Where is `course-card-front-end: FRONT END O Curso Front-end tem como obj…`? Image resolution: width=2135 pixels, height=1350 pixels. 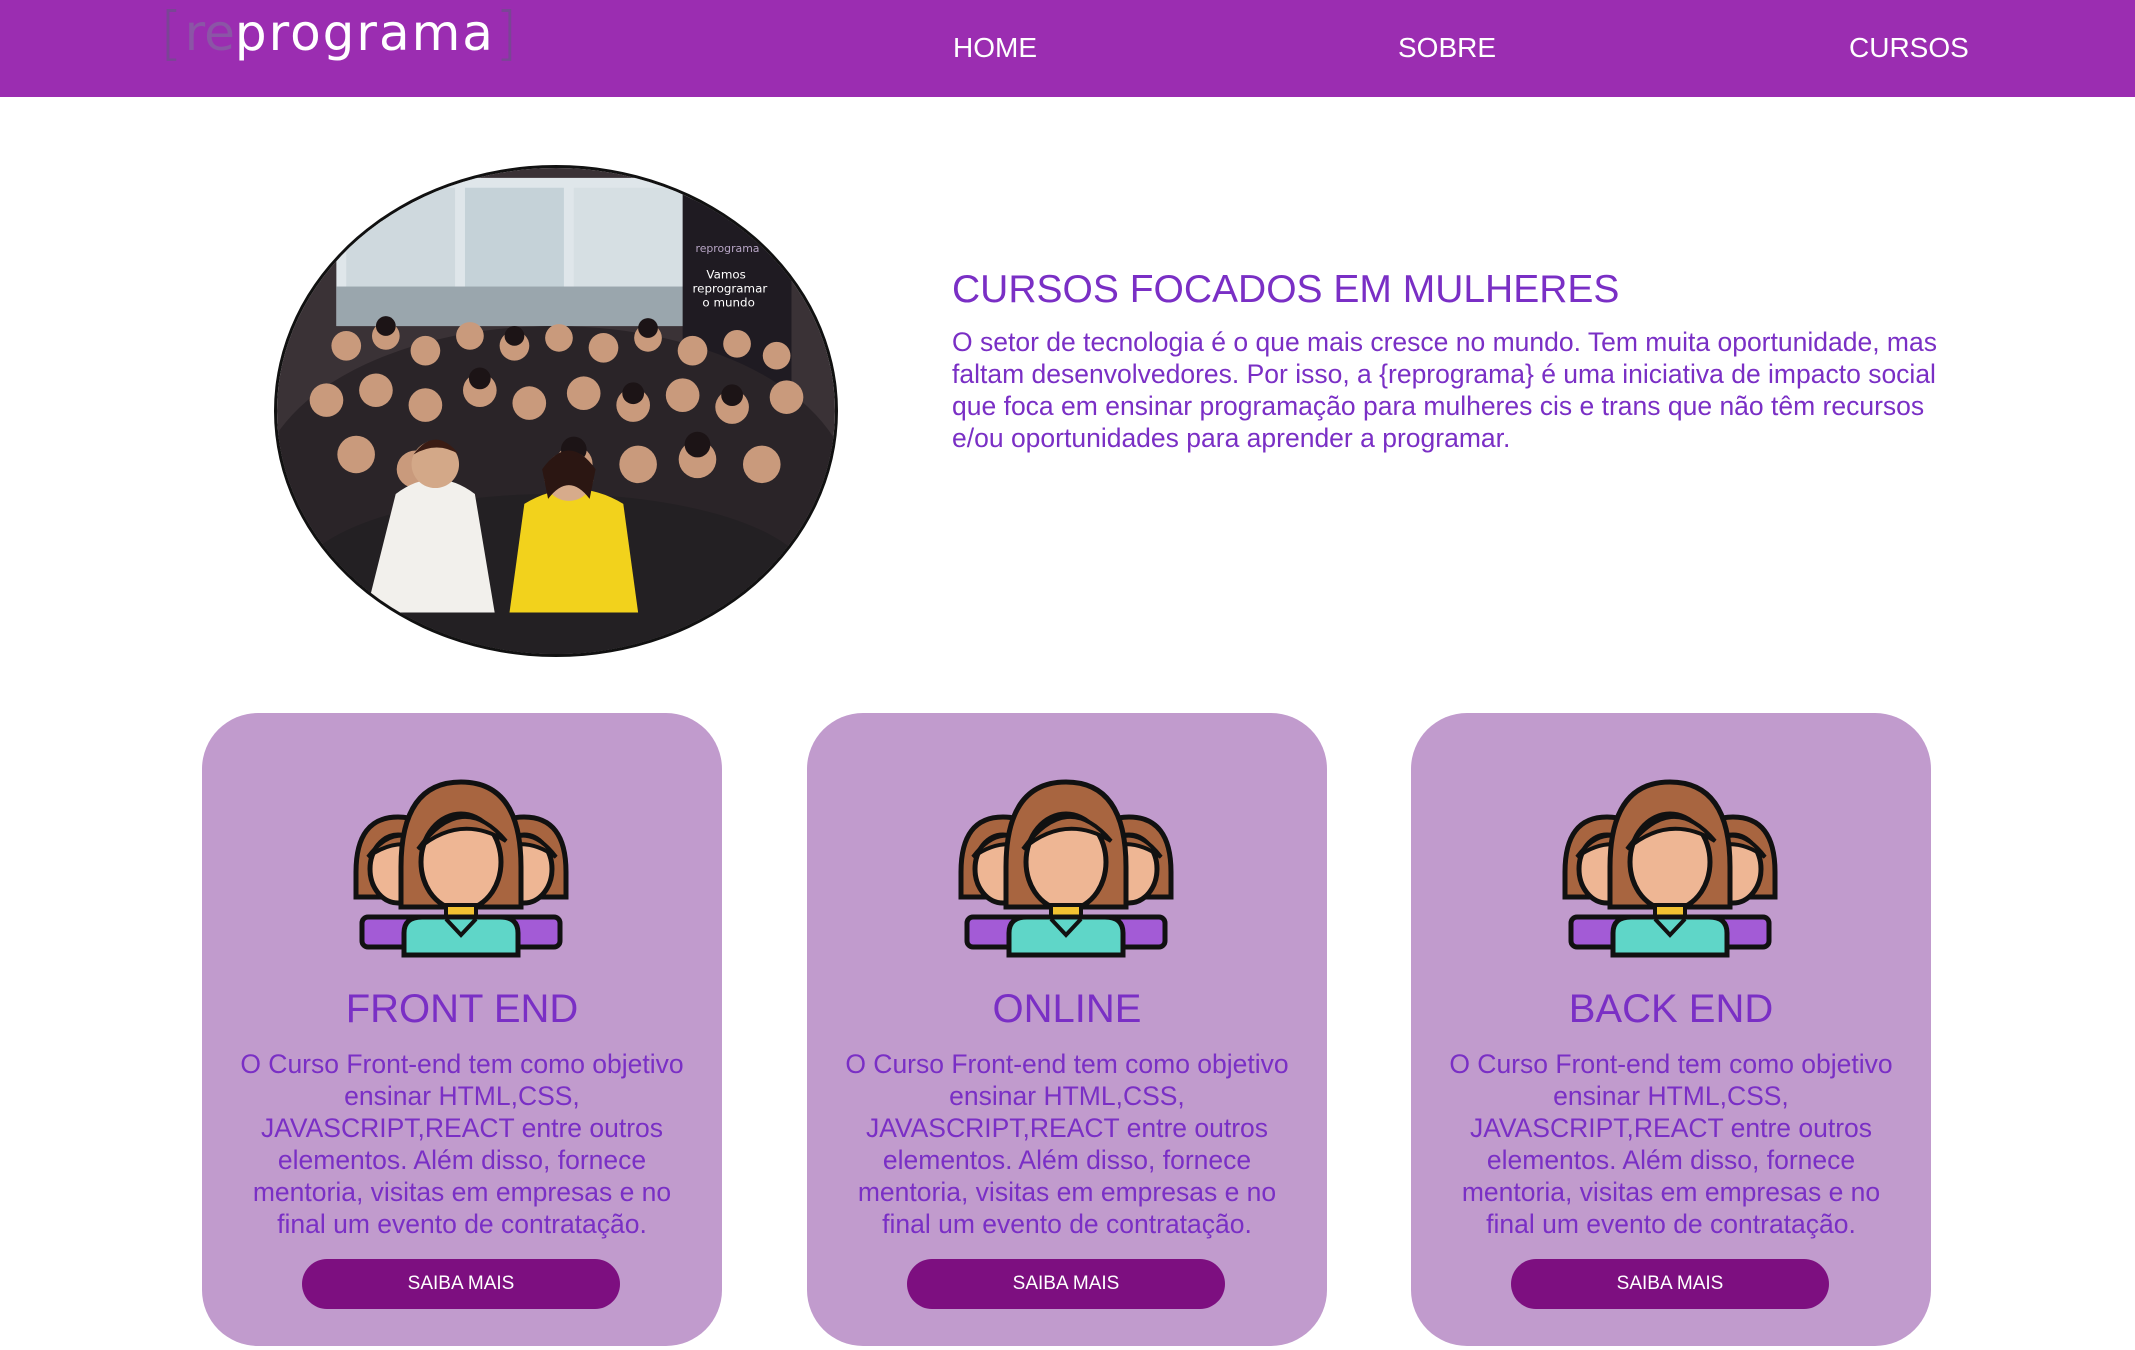
course-card-front-end: FRONT END O Curso Front-end tem como obj… is located at coordinates (462, 1029).